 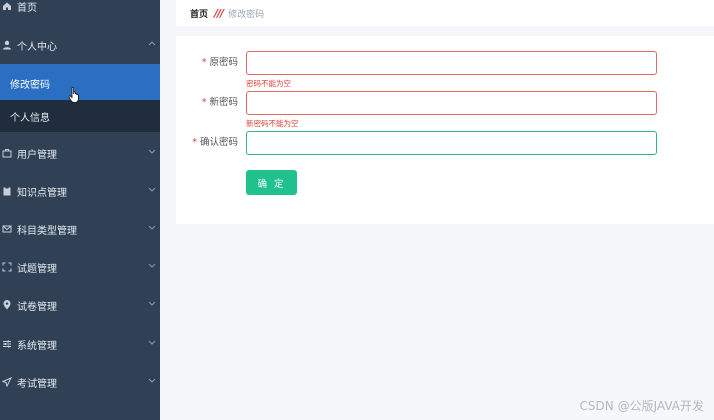 I want to click on old-password-row: * 原密码, so click(x=445, y=63).